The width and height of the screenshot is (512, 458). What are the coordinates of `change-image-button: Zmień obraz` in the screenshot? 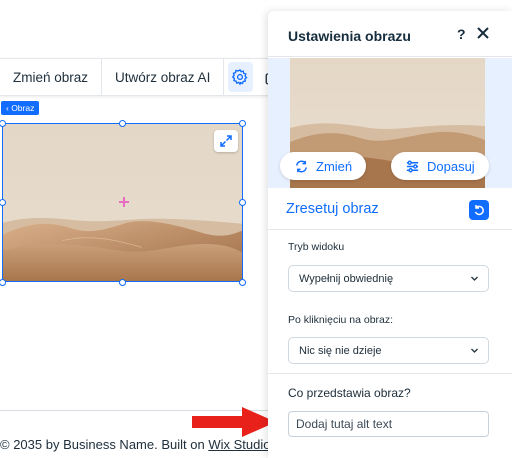 It's located at (51, 77).